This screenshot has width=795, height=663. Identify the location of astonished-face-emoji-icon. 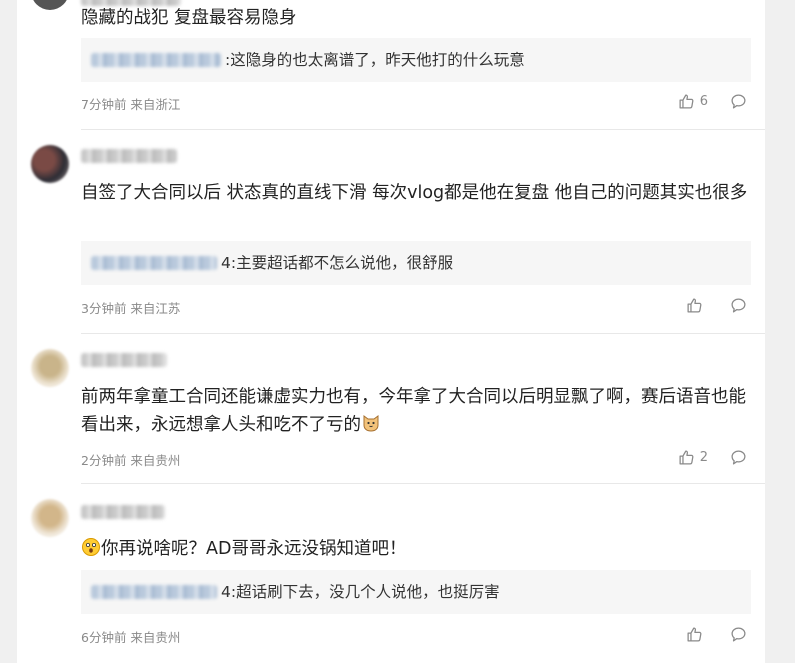
(91, 551).